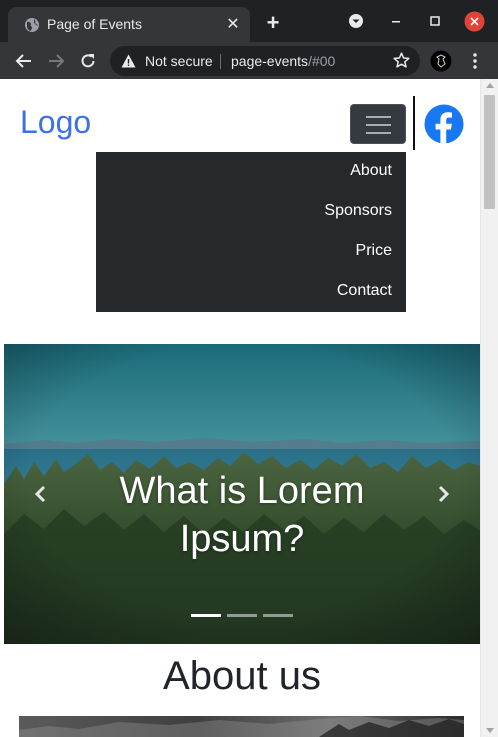 The image size is (498, 737). I want to click on about-section-title: About us, so click(242, 676).